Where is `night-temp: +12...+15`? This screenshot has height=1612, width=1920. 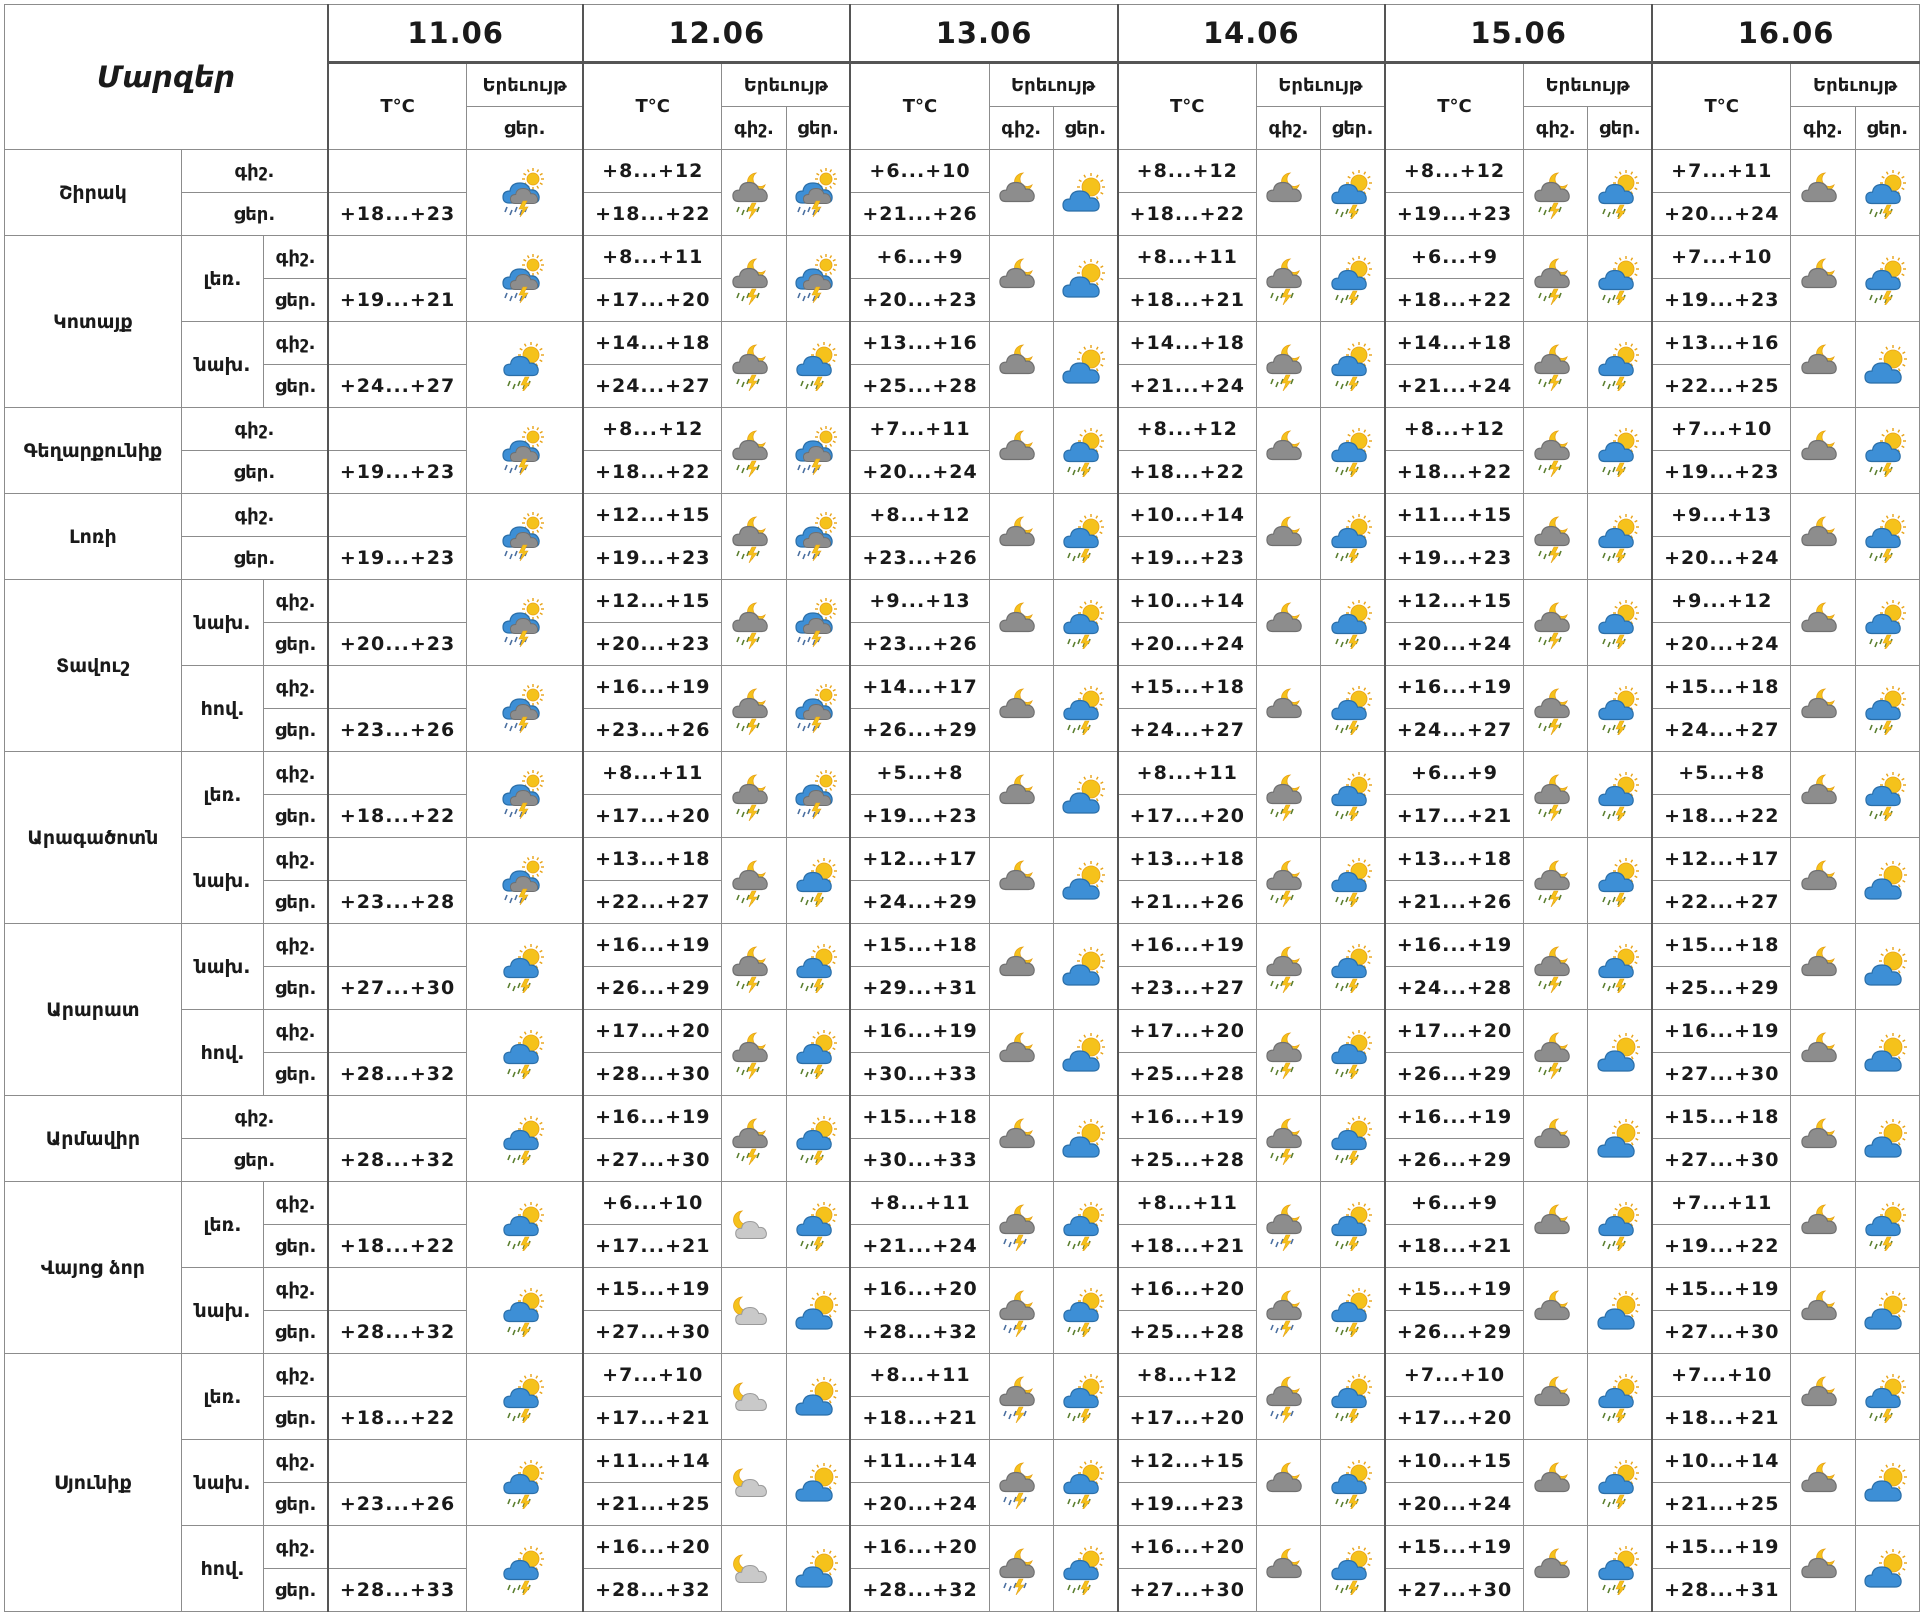 night-temp: +12...+15 is located at coordinates (1186, 1461).